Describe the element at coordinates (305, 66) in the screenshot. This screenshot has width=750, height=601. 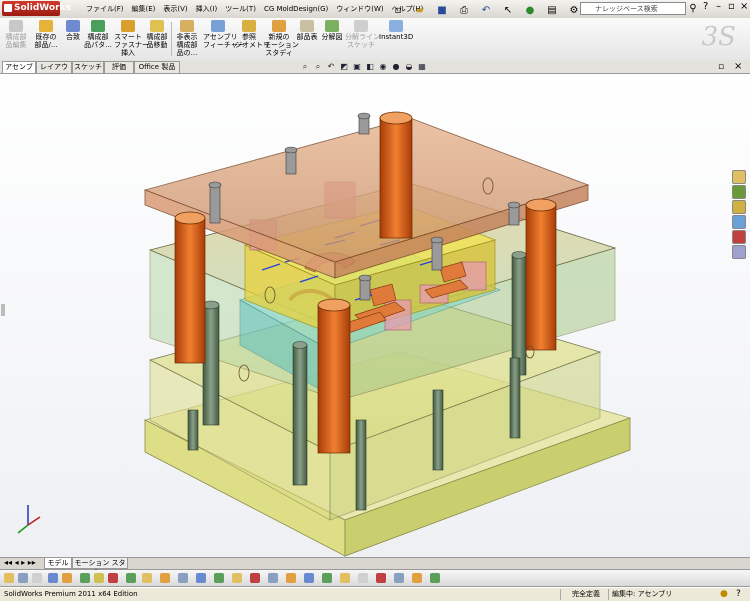
I see `zoom-to-fit-icon: ⌕` at that location.